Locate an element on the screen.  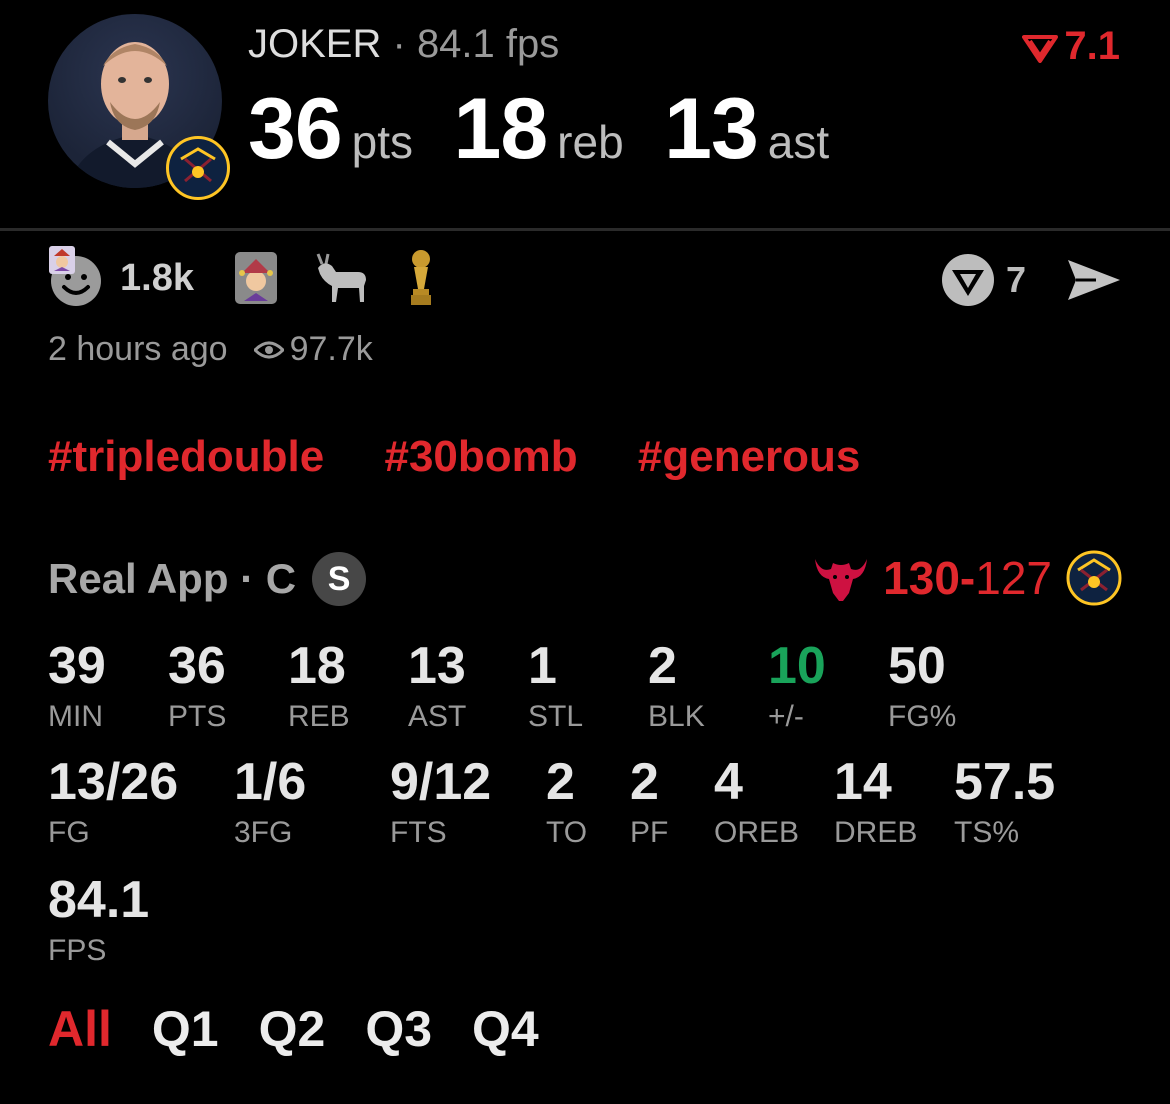
tab-all: All is located at coordinates (80, 1029).